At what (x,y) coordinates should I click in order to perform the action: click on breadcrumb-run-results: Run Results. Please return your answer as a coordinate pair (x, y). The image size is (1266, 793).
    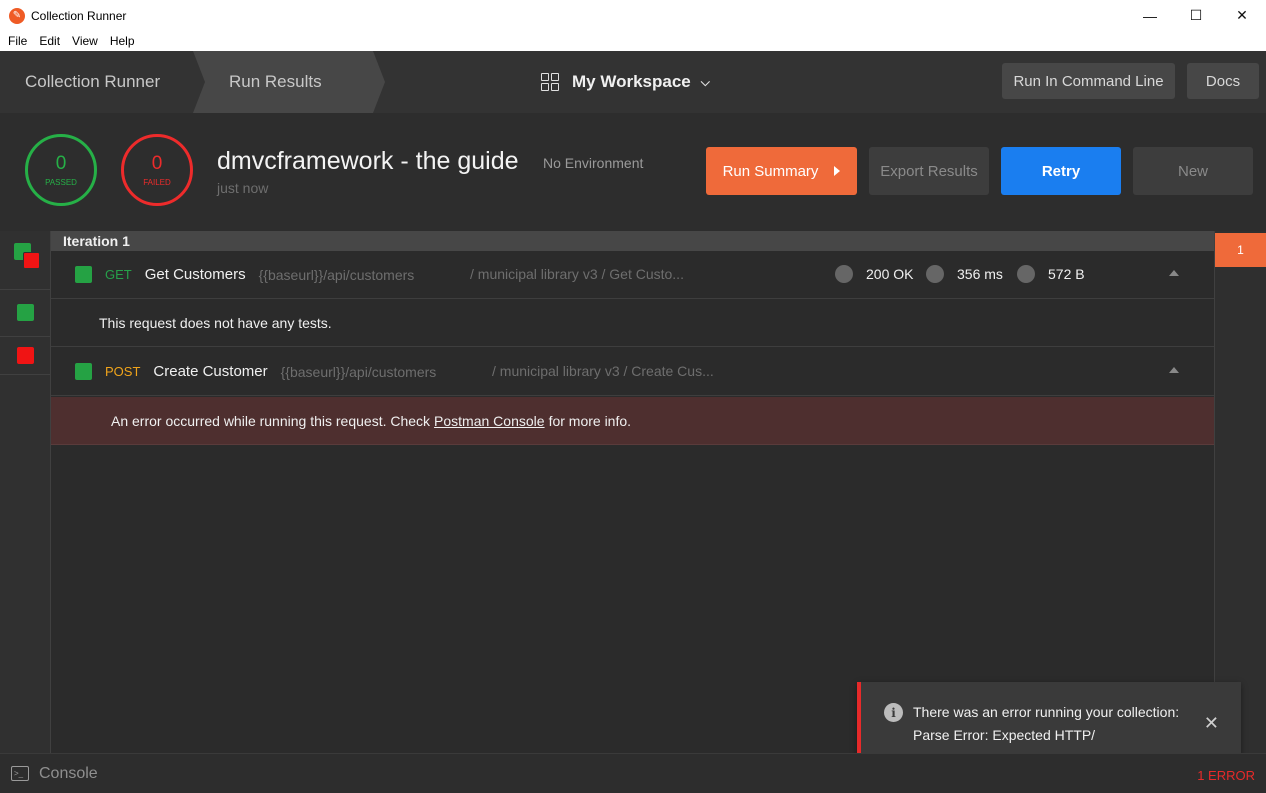
    Looking at the image, I should click on (289, 82).